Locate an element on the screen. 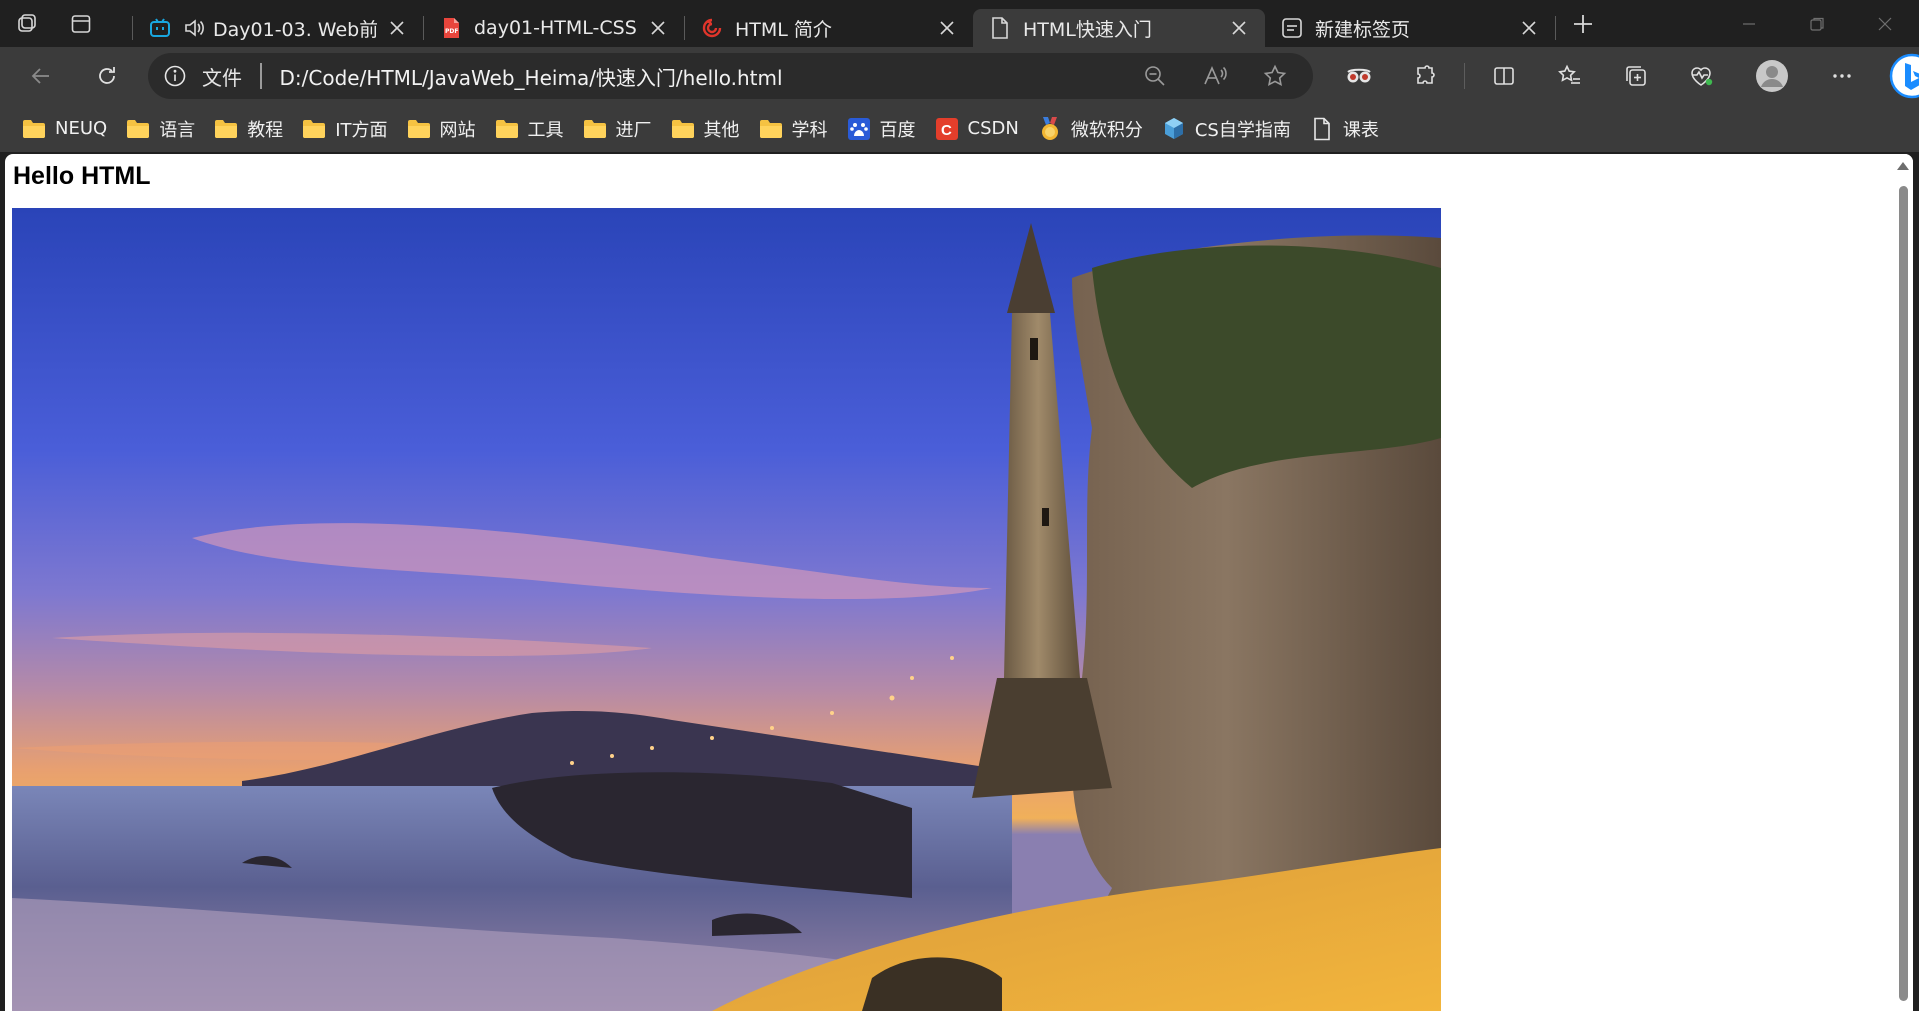 Image resolution: width=1919 pixels, height=1011 pixels. favorite-folder: 学科 is located at coordinates (797, 129).